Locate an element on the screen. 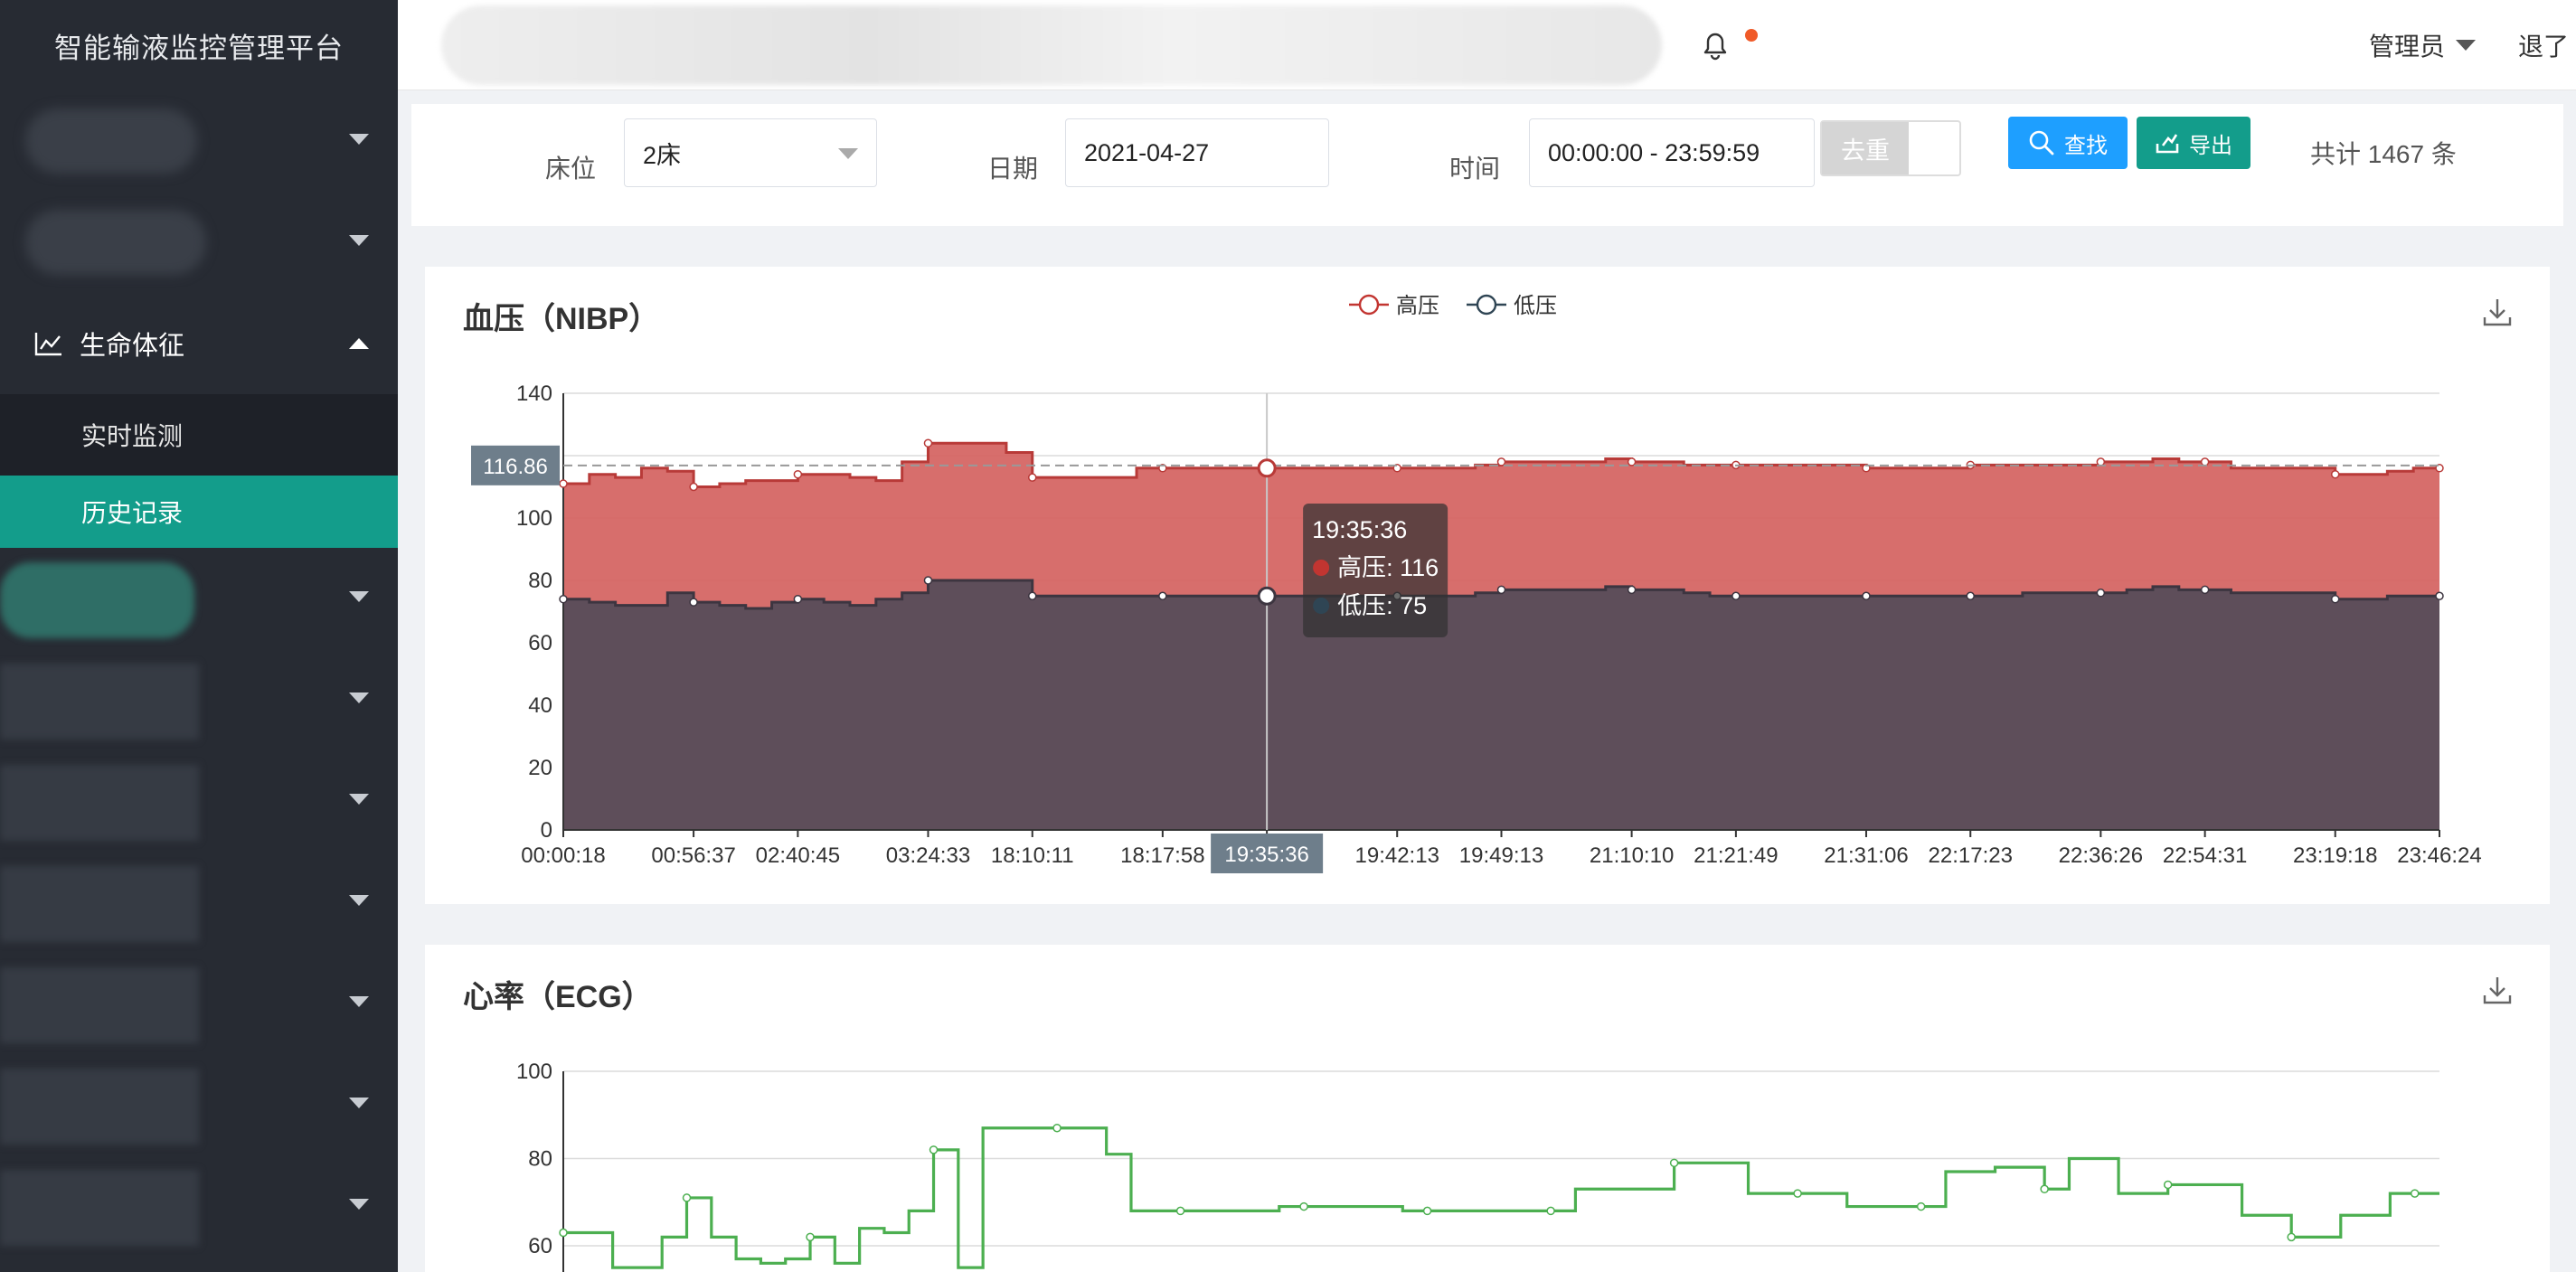 This screenshot has width=2576, height=1272. axis-pointer-label: 19:35:36 is located at coordinates (1266, 855).